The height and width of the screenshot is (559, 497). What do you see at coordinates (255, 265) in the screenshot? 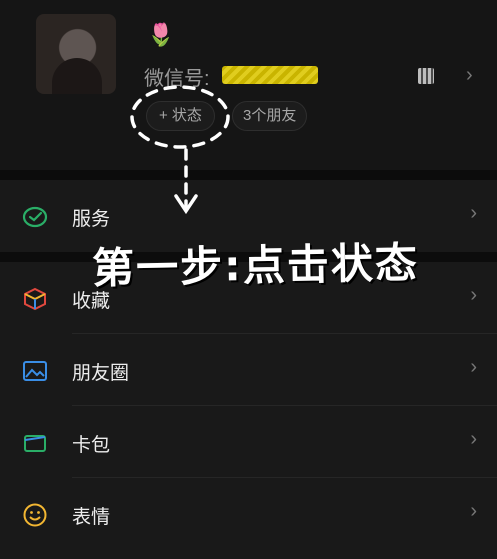
I see `annotation-step-text: 第一步:点击状态` at bounding box center [255, 265].